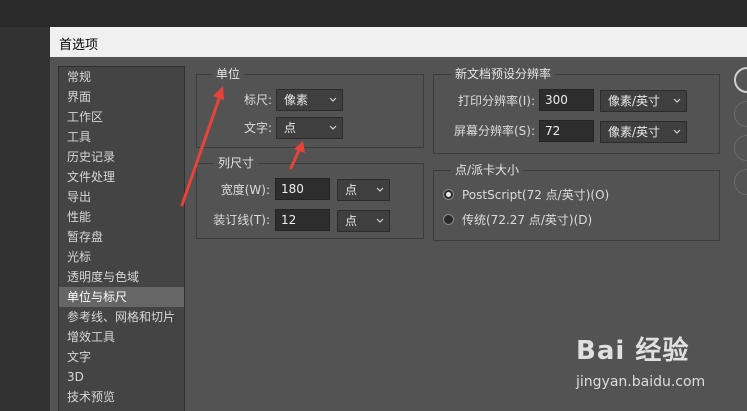 Image resolution: width=747 pixels, height=411 pixels. What do you see at coordinates (121, 77) in the screenshot?
I see `sidebar-item-general: 常规` at bounding box center [121, 77].